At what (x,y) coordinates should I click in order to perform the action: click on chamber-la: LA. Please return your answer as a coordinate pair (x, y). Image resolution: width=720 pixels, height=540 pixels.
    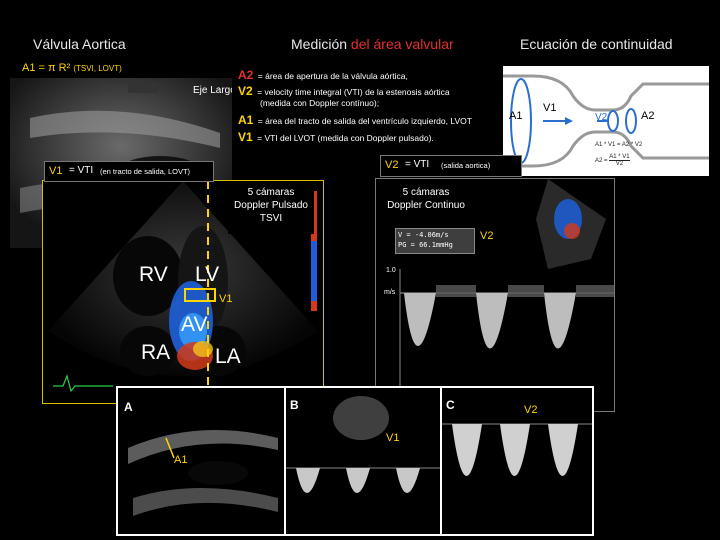
    Looking at the image, I should click on (228, 356).